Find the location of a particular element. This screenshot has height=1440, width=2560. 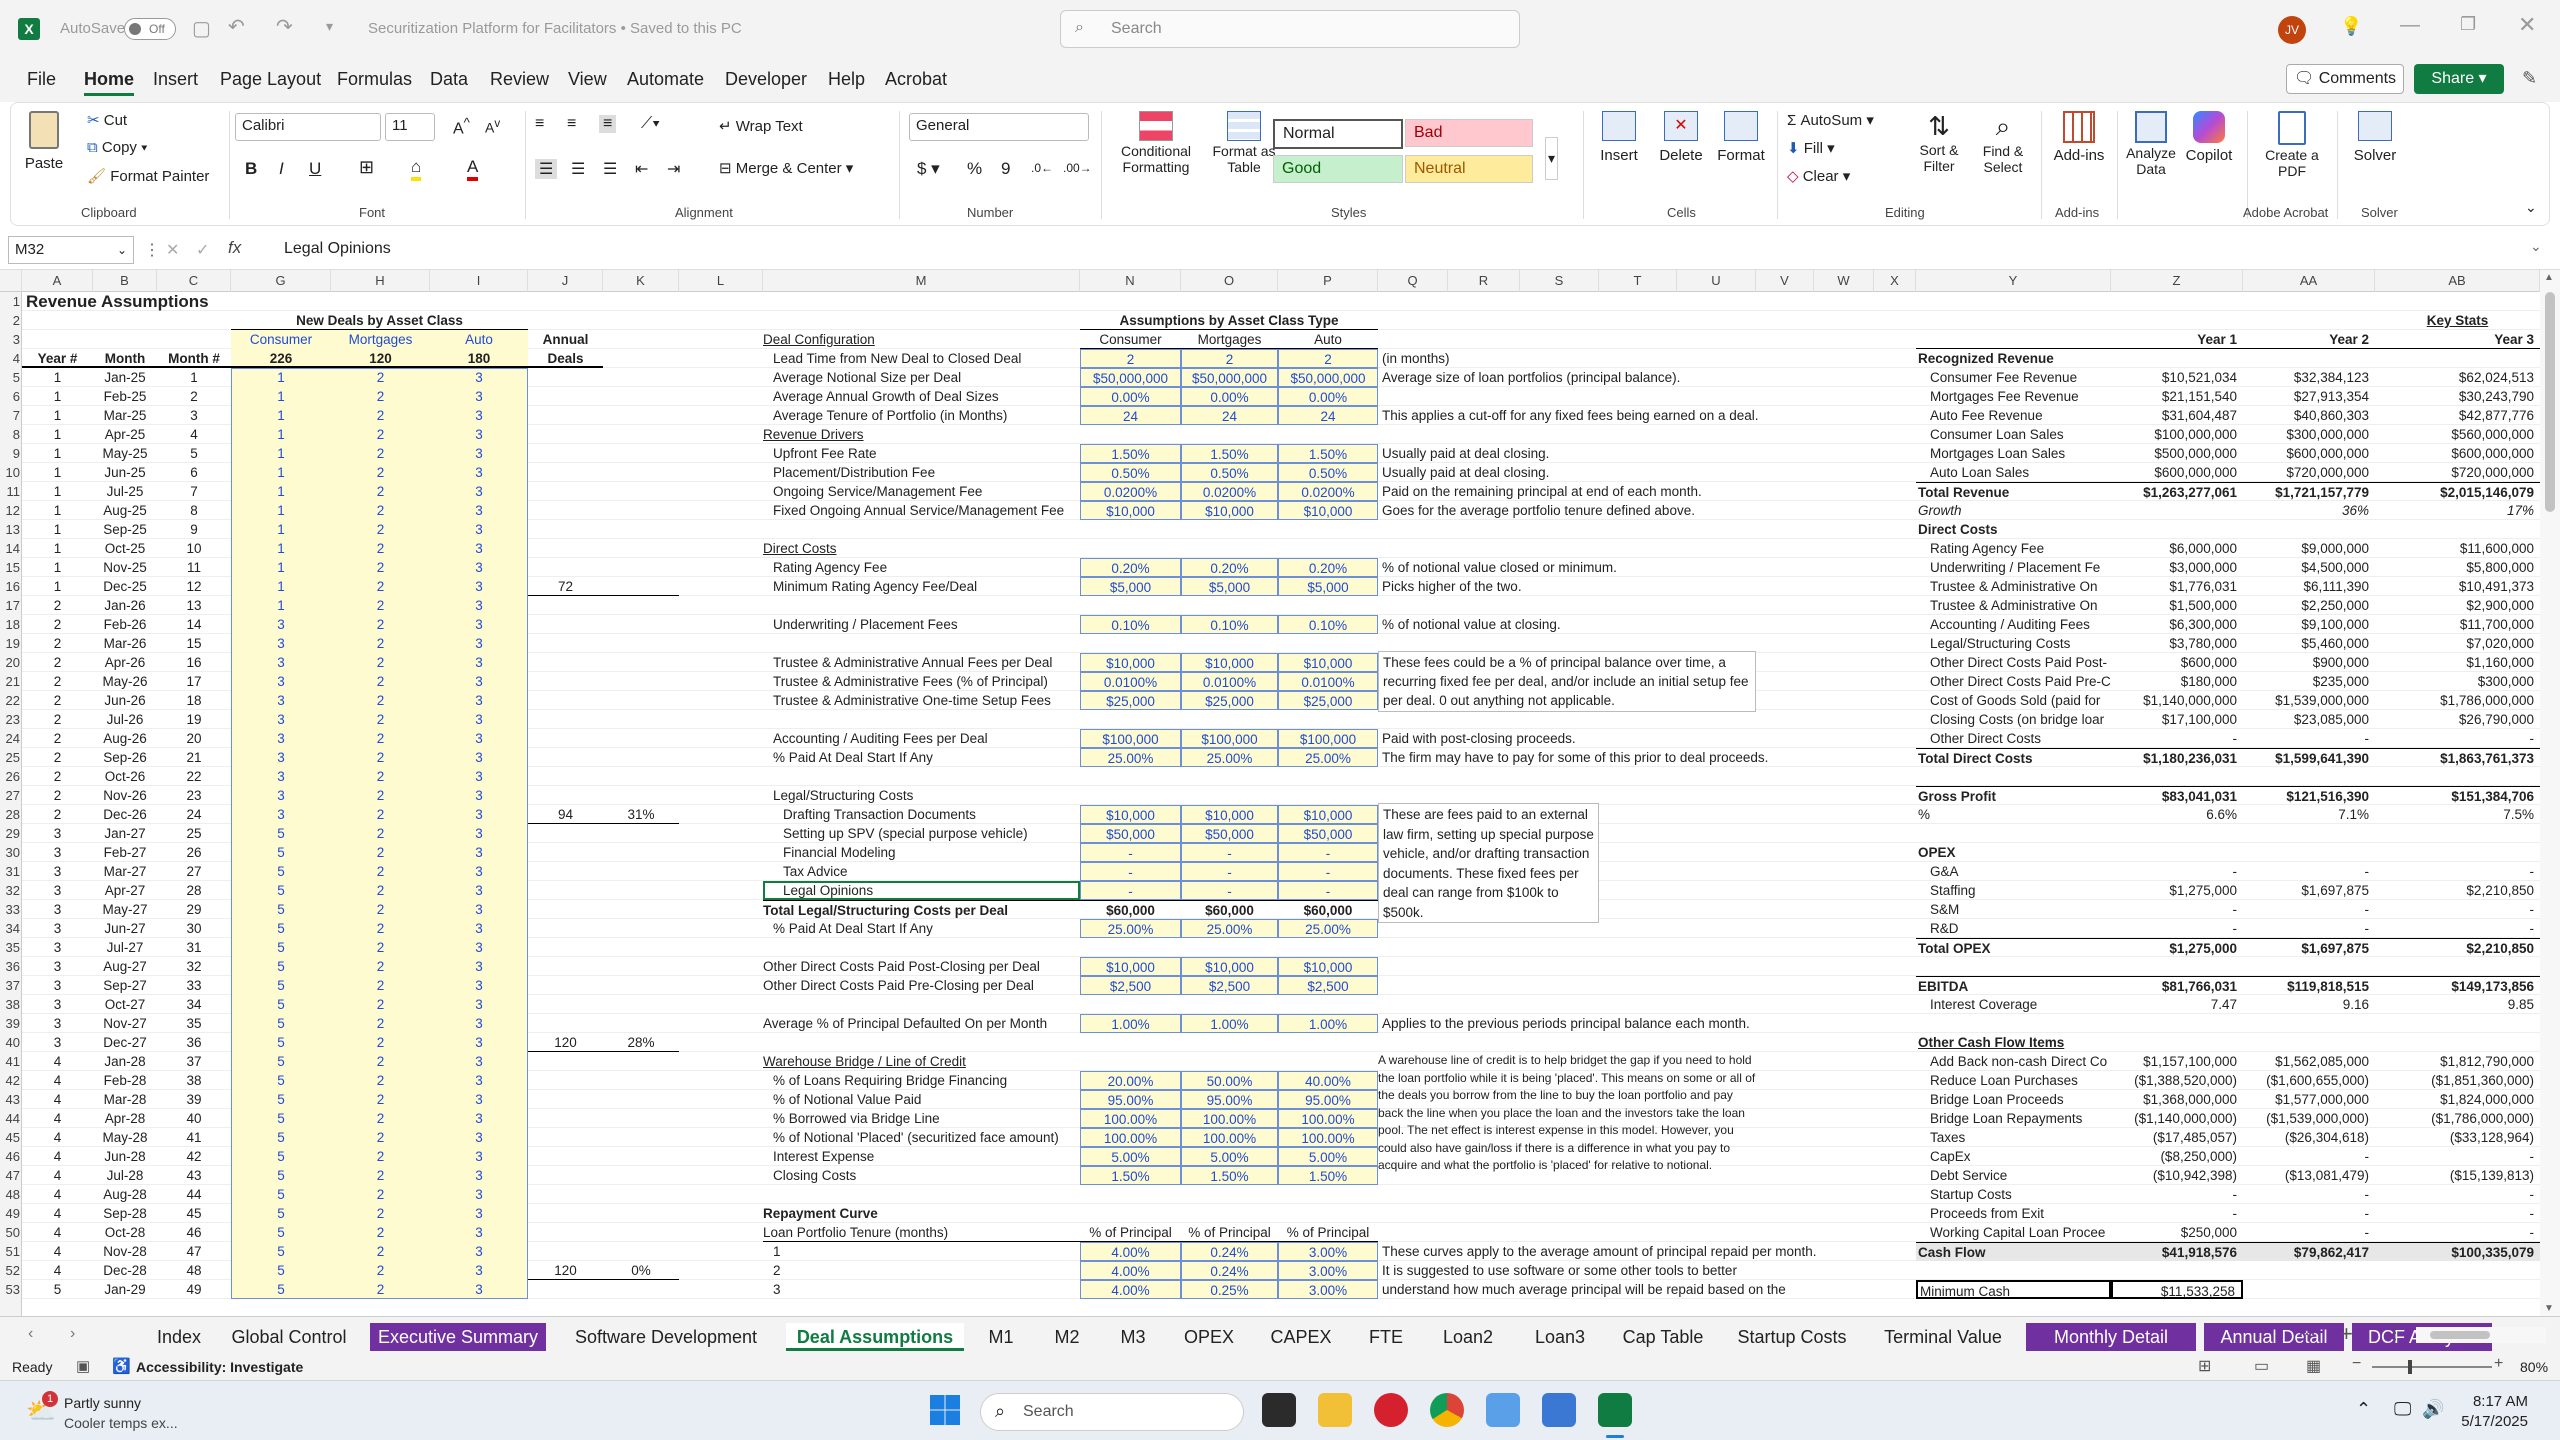

font-name-select: Calibri is located at coordinates (308, 127).